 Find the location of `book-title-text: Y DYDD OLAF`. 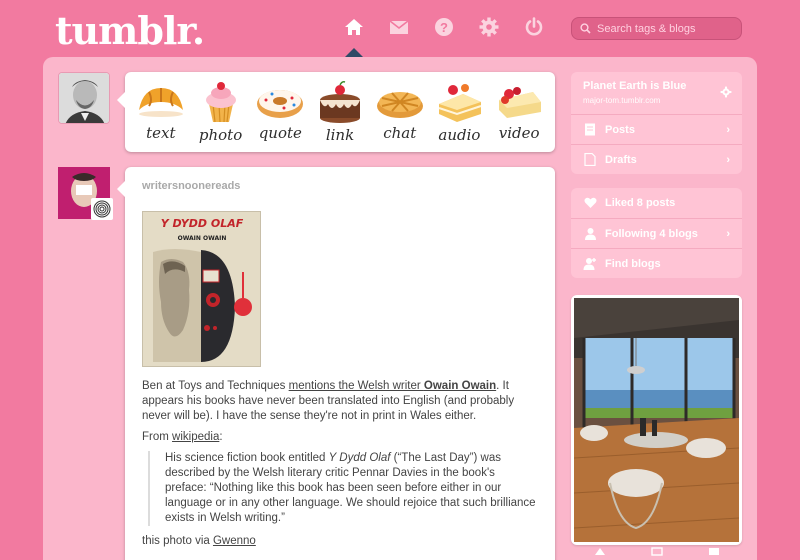

book-title-text: Y DYDD OLAF is located at coordinates (202, 223).